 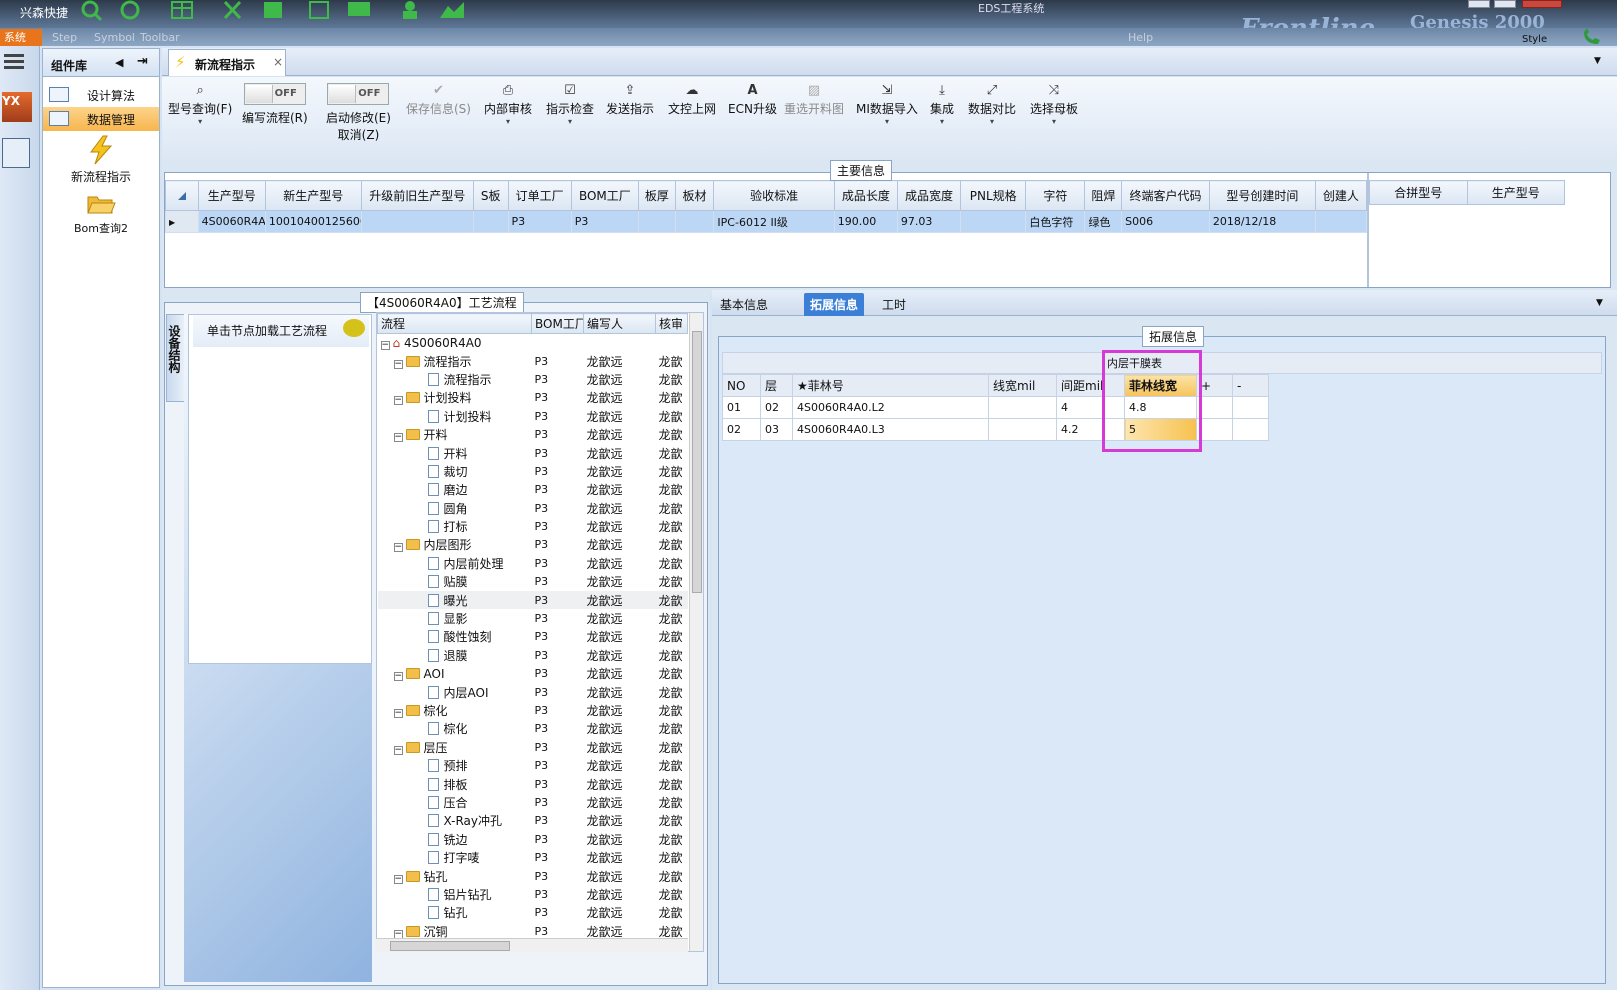 What do you see at coordinates (1592, 37) in the screenshot?
I see `phone-icon` at bounding box center [1592, 37].